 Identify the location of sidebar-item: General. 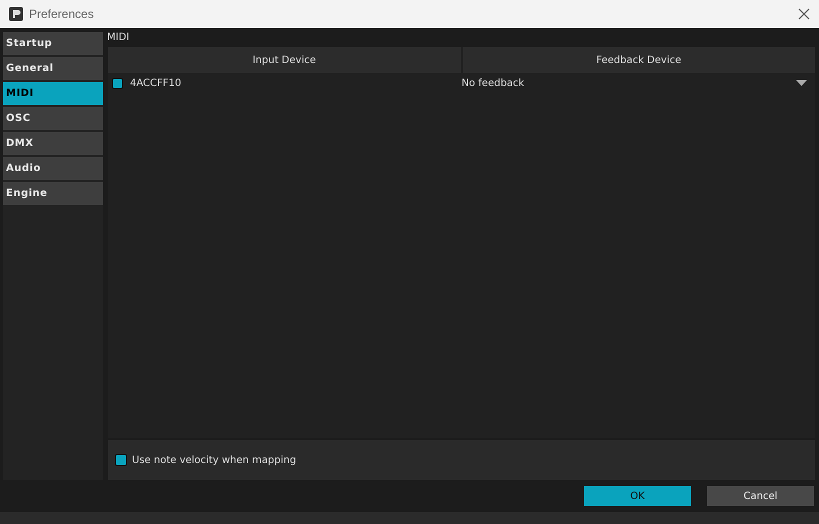
(53, 68).